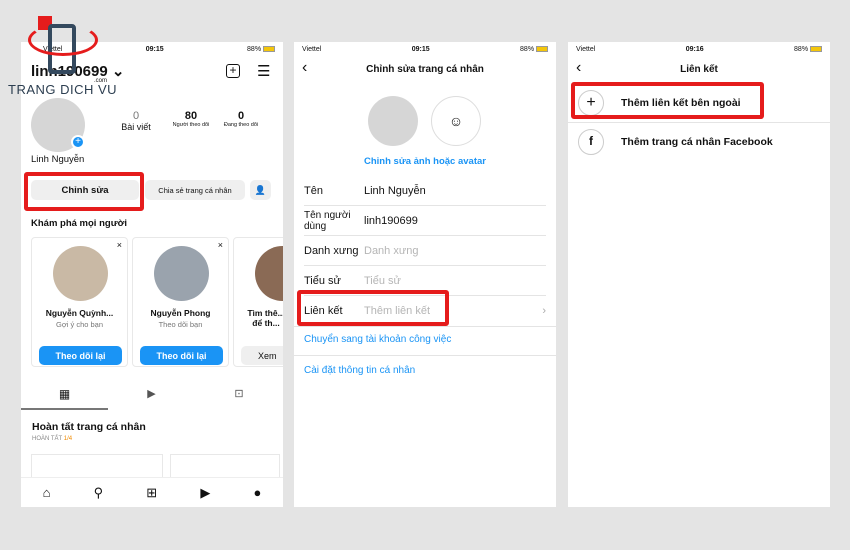 The image size is (850, 550). What do you see at coordinates (456, 121) in the screenshot?
I see `avatar-sticker-icon: ☺` at bounding box center [456, 121].